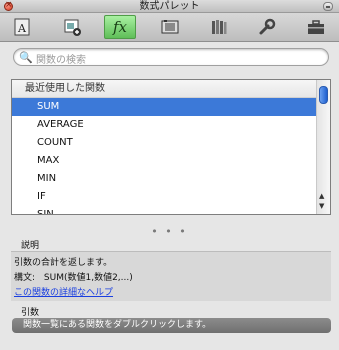 Image resolution: width=339 pixels, height=350 pixels. Describe the element at coordinates (316, 27) in the screenshot. I see `toolbox-icon` at that location.